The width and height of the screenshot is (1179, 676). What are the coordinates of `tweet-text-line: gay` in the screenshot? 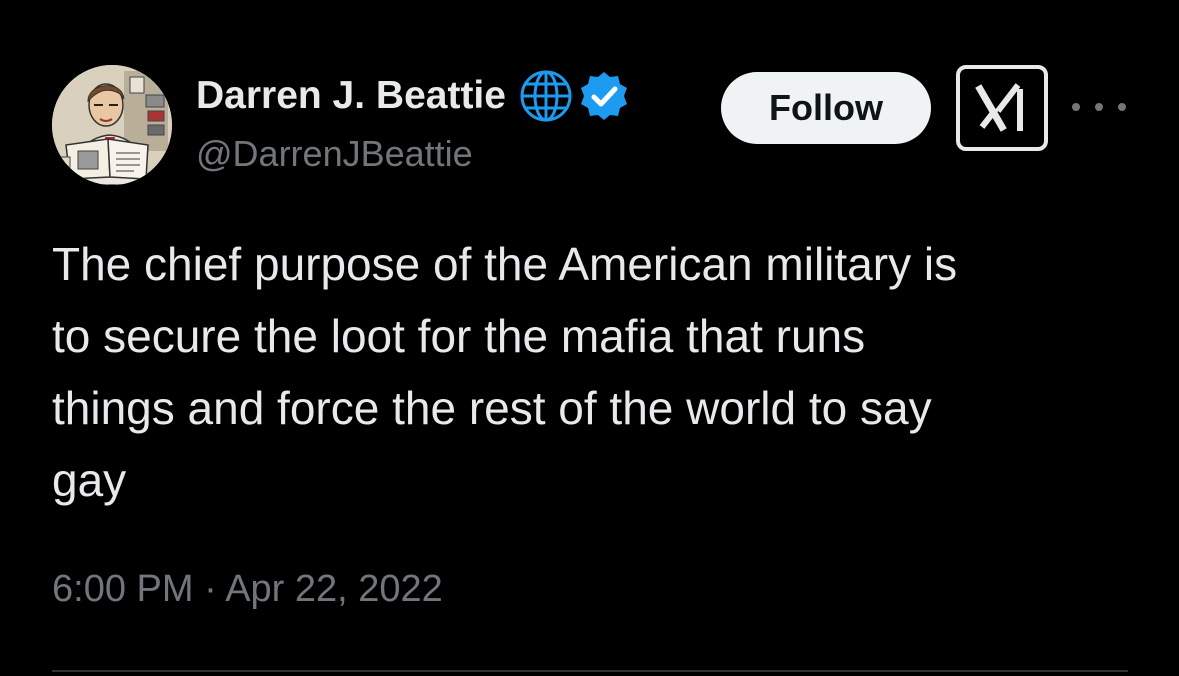 It's located at (89, 480).